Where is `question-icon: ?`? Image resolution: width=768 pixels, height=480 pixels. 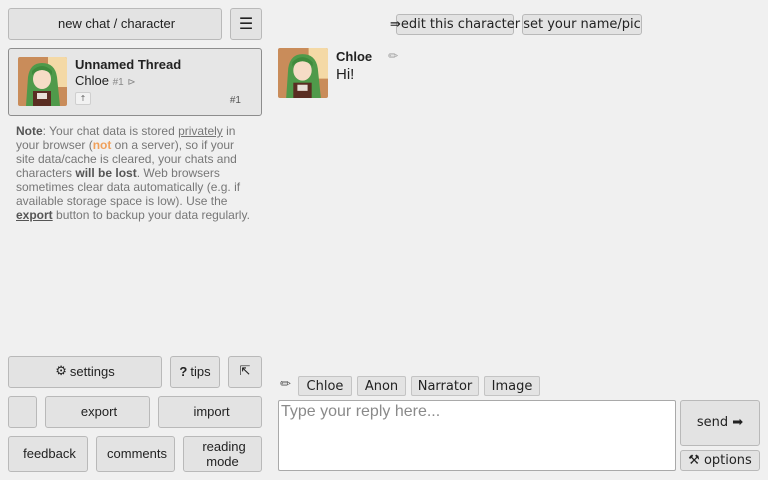
question-icon: ? is located at coordinates (183, 371).